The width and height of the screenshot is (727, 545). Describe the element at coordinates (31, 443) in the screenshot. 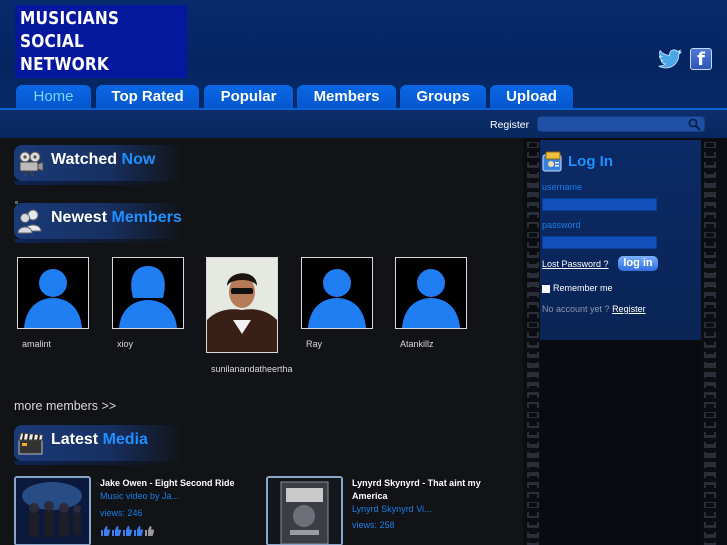

I see `clapperboard-icon` at that location.